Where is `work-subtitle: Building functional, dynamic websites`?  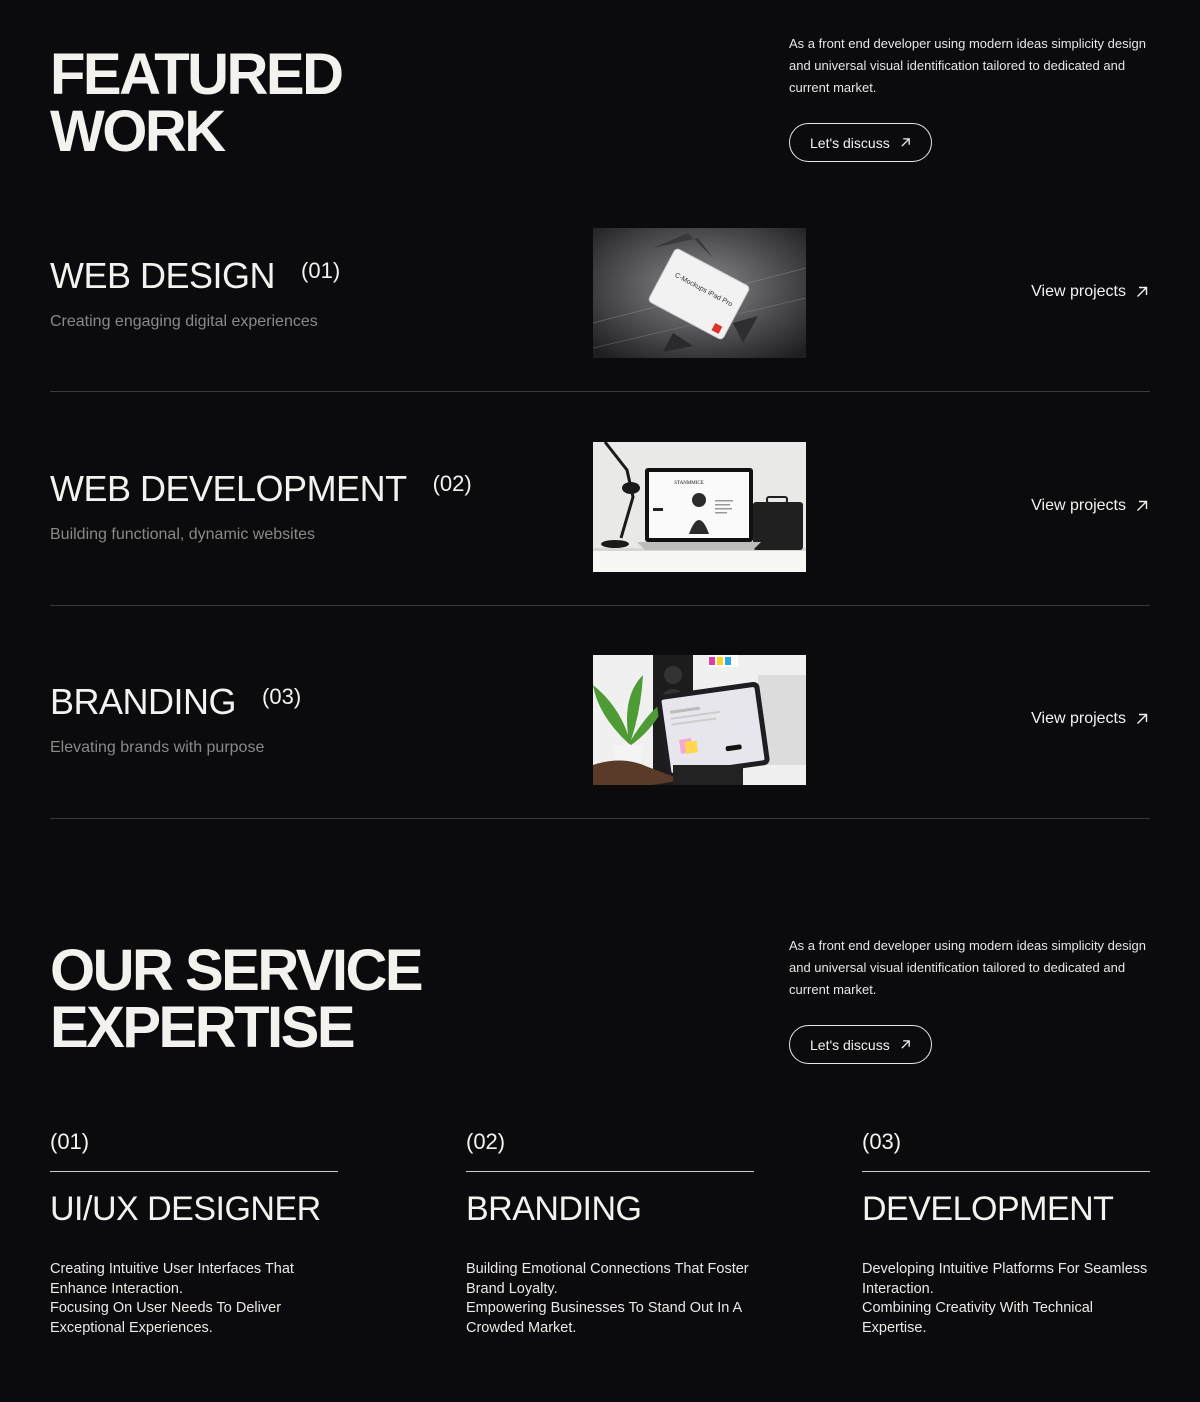 work-subtitle: Building functional, dynamic websites is located at coordinates (183, 534).